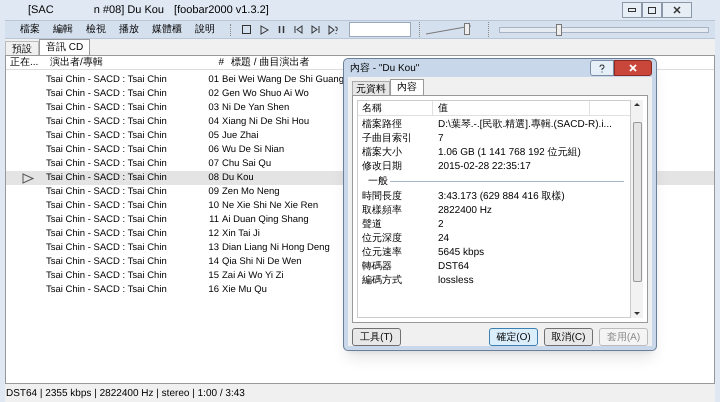 Image resolution: width=720 pixels, height=402 pixels. I want to click on table-cell-text: 05, so click(213, 135).